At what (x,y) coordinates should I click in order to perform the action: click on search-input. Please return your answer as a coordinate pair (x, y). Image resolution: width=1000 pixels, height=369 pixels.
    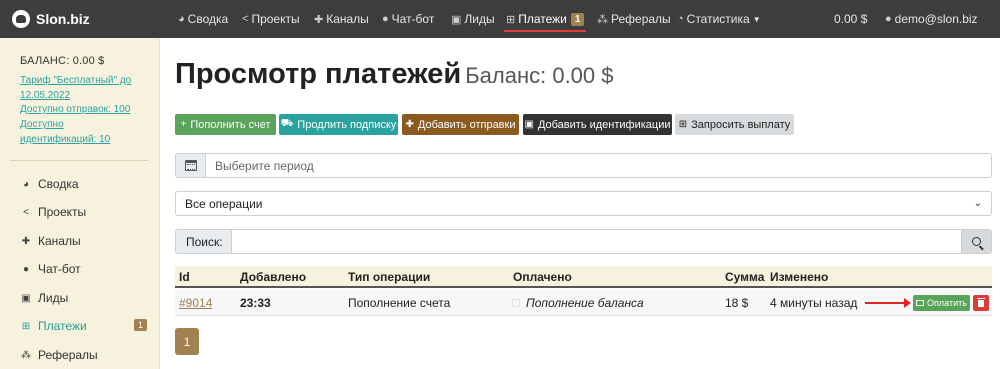
    Looking at the image, I should click on (596, 241).